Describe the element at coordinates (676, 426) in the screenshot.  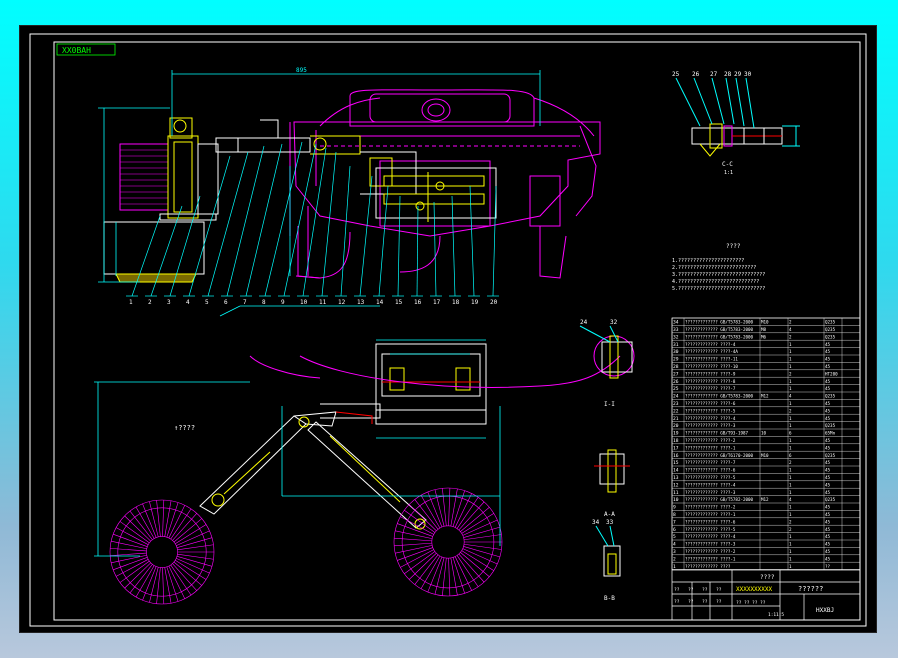
I see `bom-no: 20` at that location.